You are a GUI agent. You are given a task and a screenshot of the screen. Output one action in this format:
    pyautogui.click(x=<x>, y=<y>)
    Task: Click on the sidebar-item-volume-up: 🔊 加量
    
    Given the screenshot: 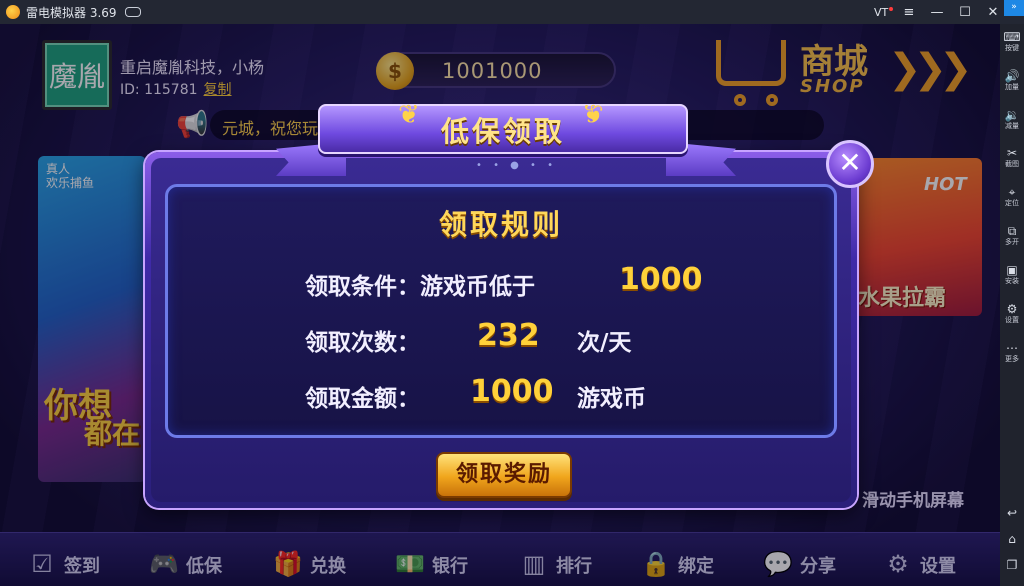 What is the action you would take?
    pyautogui.click(x=1012, y=80)
    